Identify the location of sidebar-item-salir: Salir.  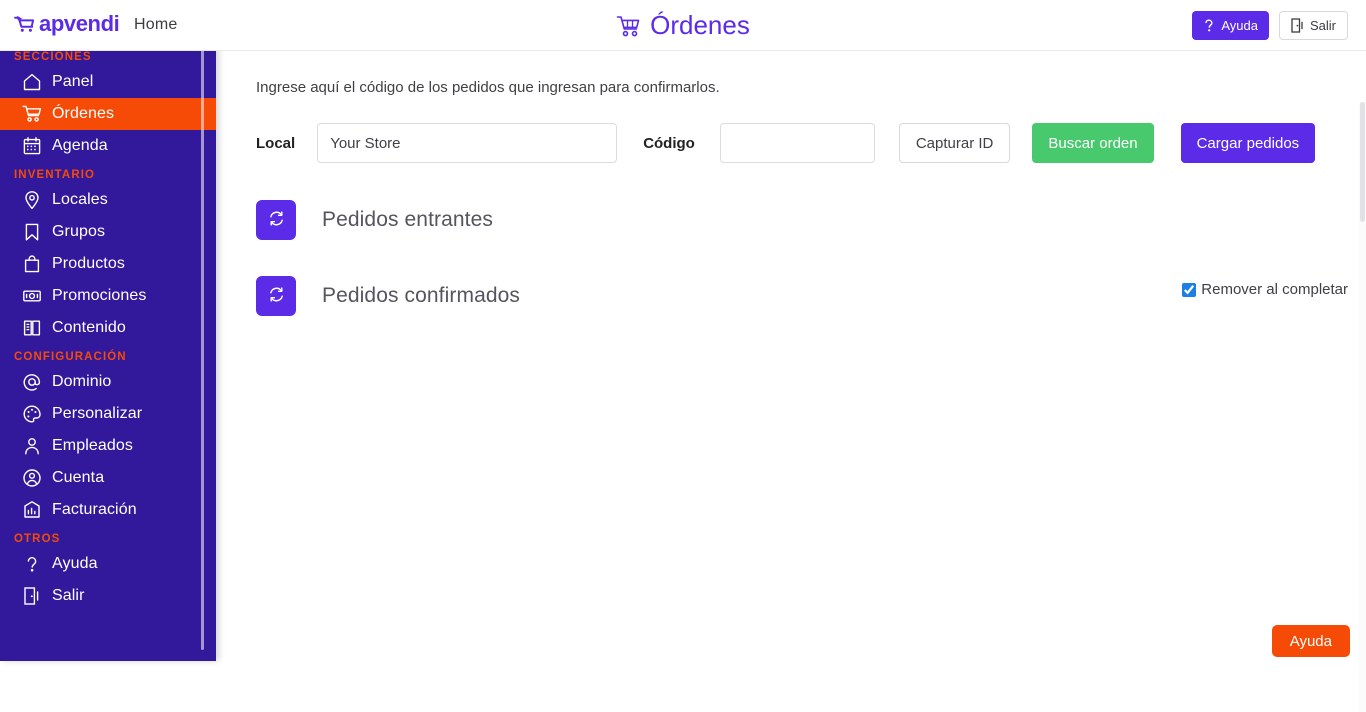
(108, 596).